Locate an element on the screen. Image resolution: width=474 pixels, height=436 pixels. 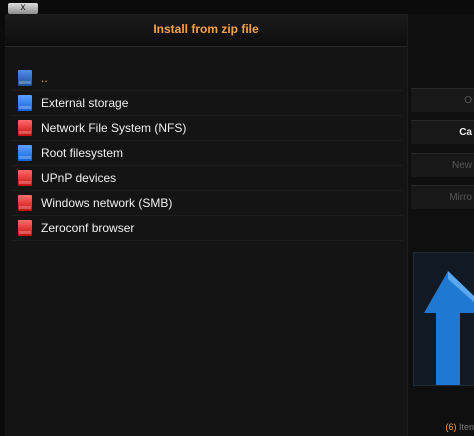
list-item-external-storage: External storage is located at coordinates (207, 103).